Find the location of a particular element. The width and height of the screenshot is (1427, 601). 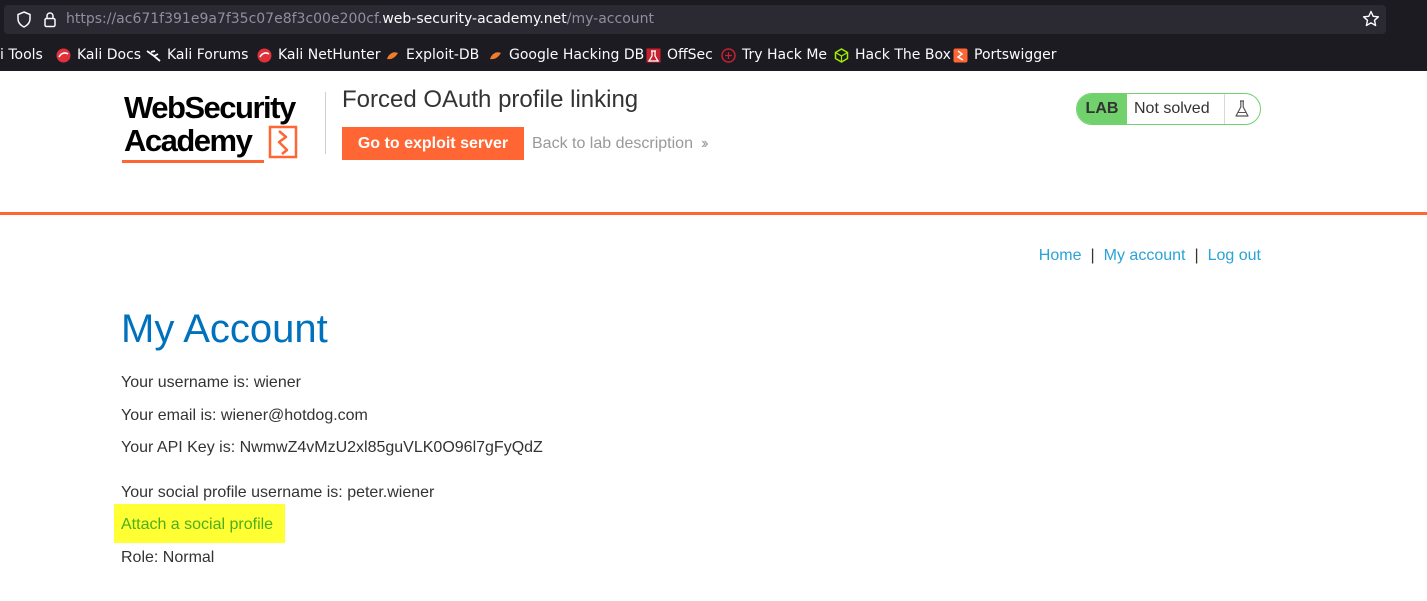

bookmark-label: Exploit-DB is located at coordinates (443, 55).